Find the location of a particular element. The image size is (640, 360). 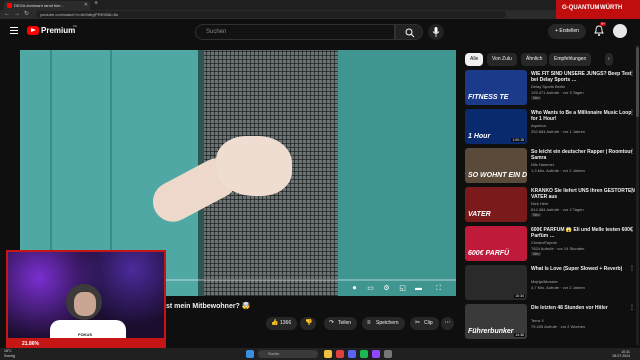

youtube-logo-icon is located at coordinates (33, 30).